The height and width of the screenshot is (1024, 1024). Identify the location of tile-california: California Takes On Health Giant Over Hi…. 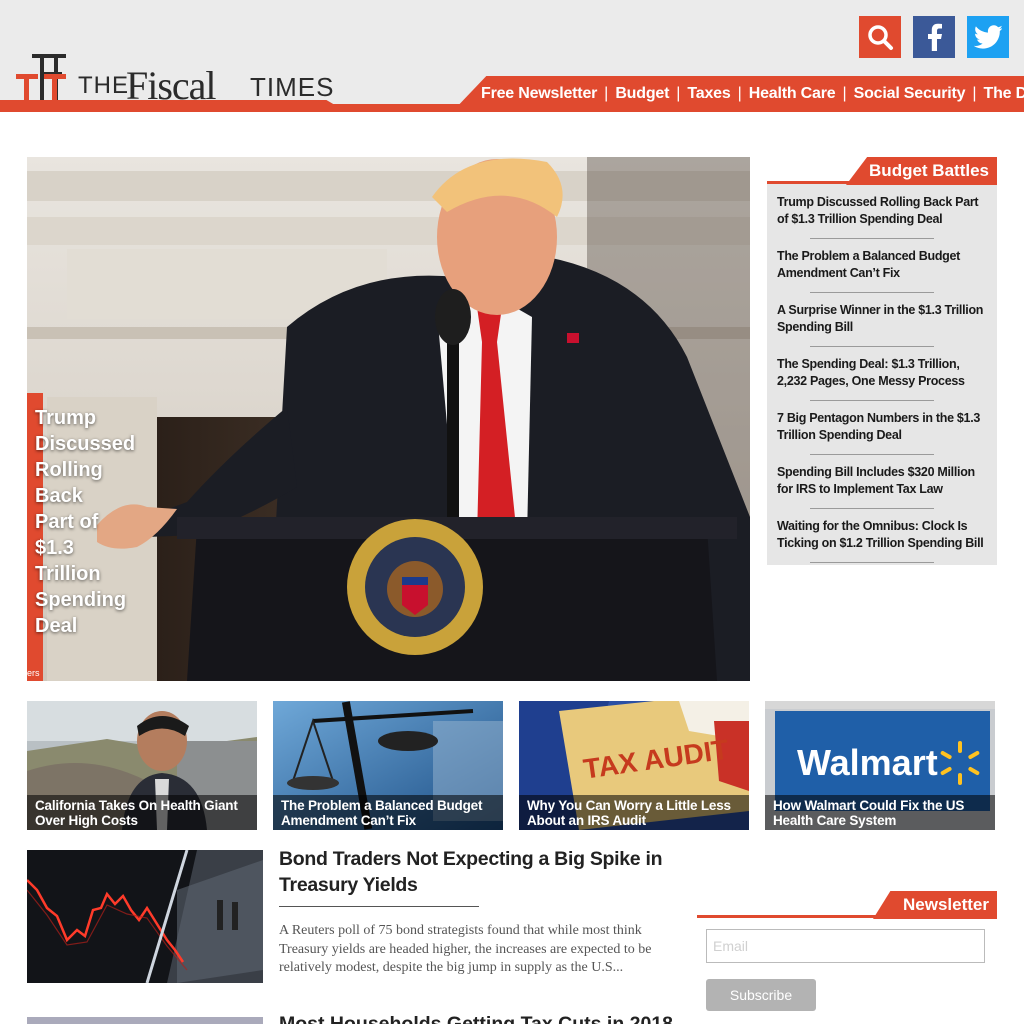
(142, 765).